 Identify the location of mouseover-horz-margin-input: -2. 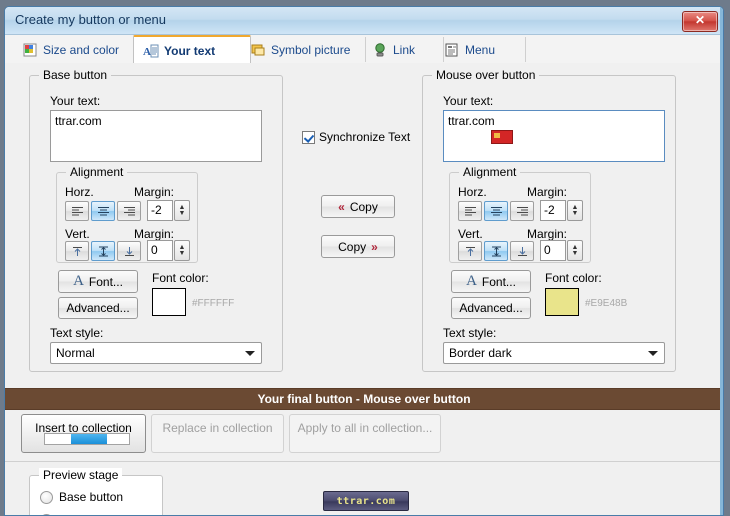
(553, 210).